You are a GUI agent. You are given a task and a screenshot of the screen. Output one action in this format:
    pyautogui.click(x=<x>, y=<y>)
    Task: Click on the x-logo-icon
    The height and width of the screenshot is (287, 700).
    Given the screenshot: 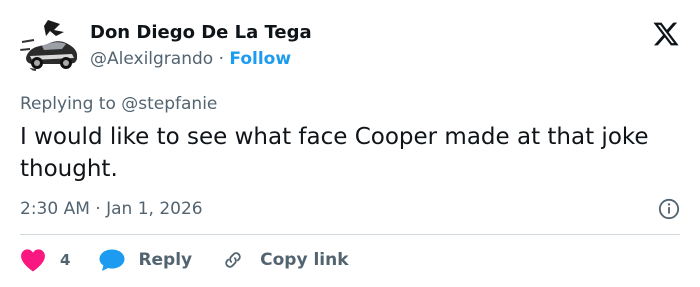 What is the action you would take?
    pyautogui.click(x=666, y=34)
    